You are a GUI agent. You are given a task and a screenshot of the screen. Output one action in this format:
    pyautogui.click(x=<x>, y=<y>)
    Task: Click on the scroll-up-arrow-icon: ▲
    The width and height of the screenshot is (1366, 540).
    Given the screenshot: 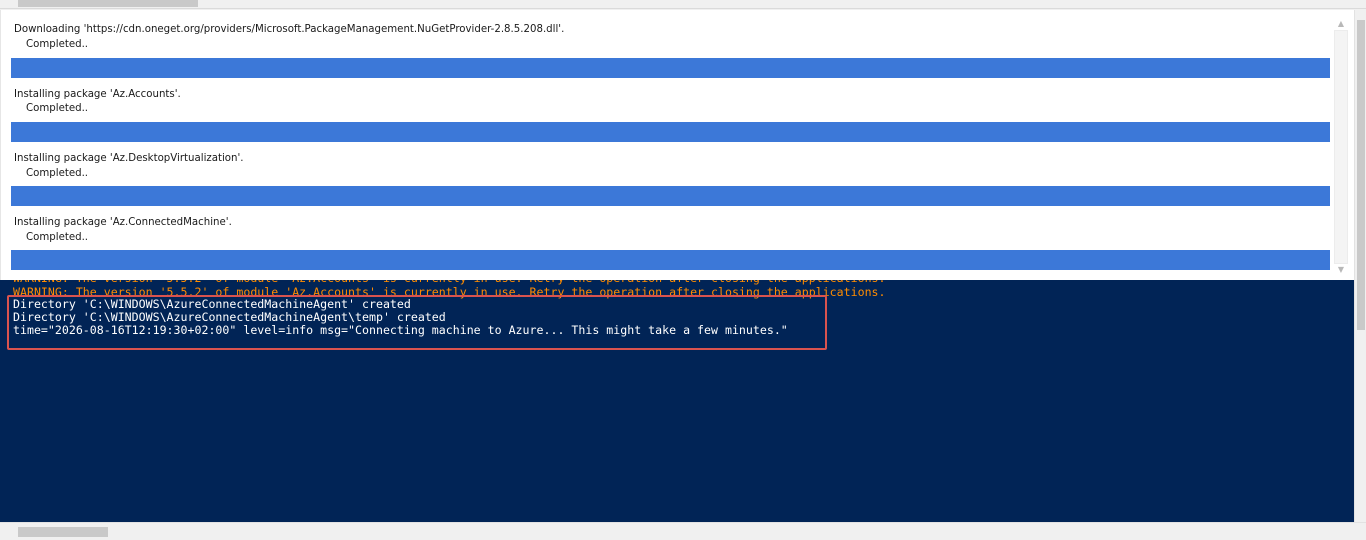 What is the action you would take?
    pyautogui.click(x=1341, y=24)
    